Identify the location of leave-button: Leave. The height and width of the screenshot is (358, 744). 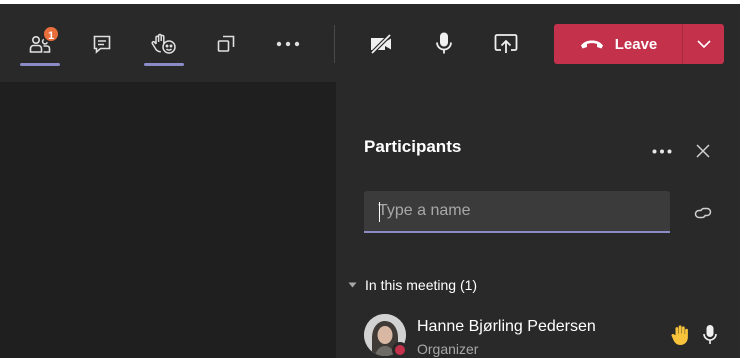
(618, 44).